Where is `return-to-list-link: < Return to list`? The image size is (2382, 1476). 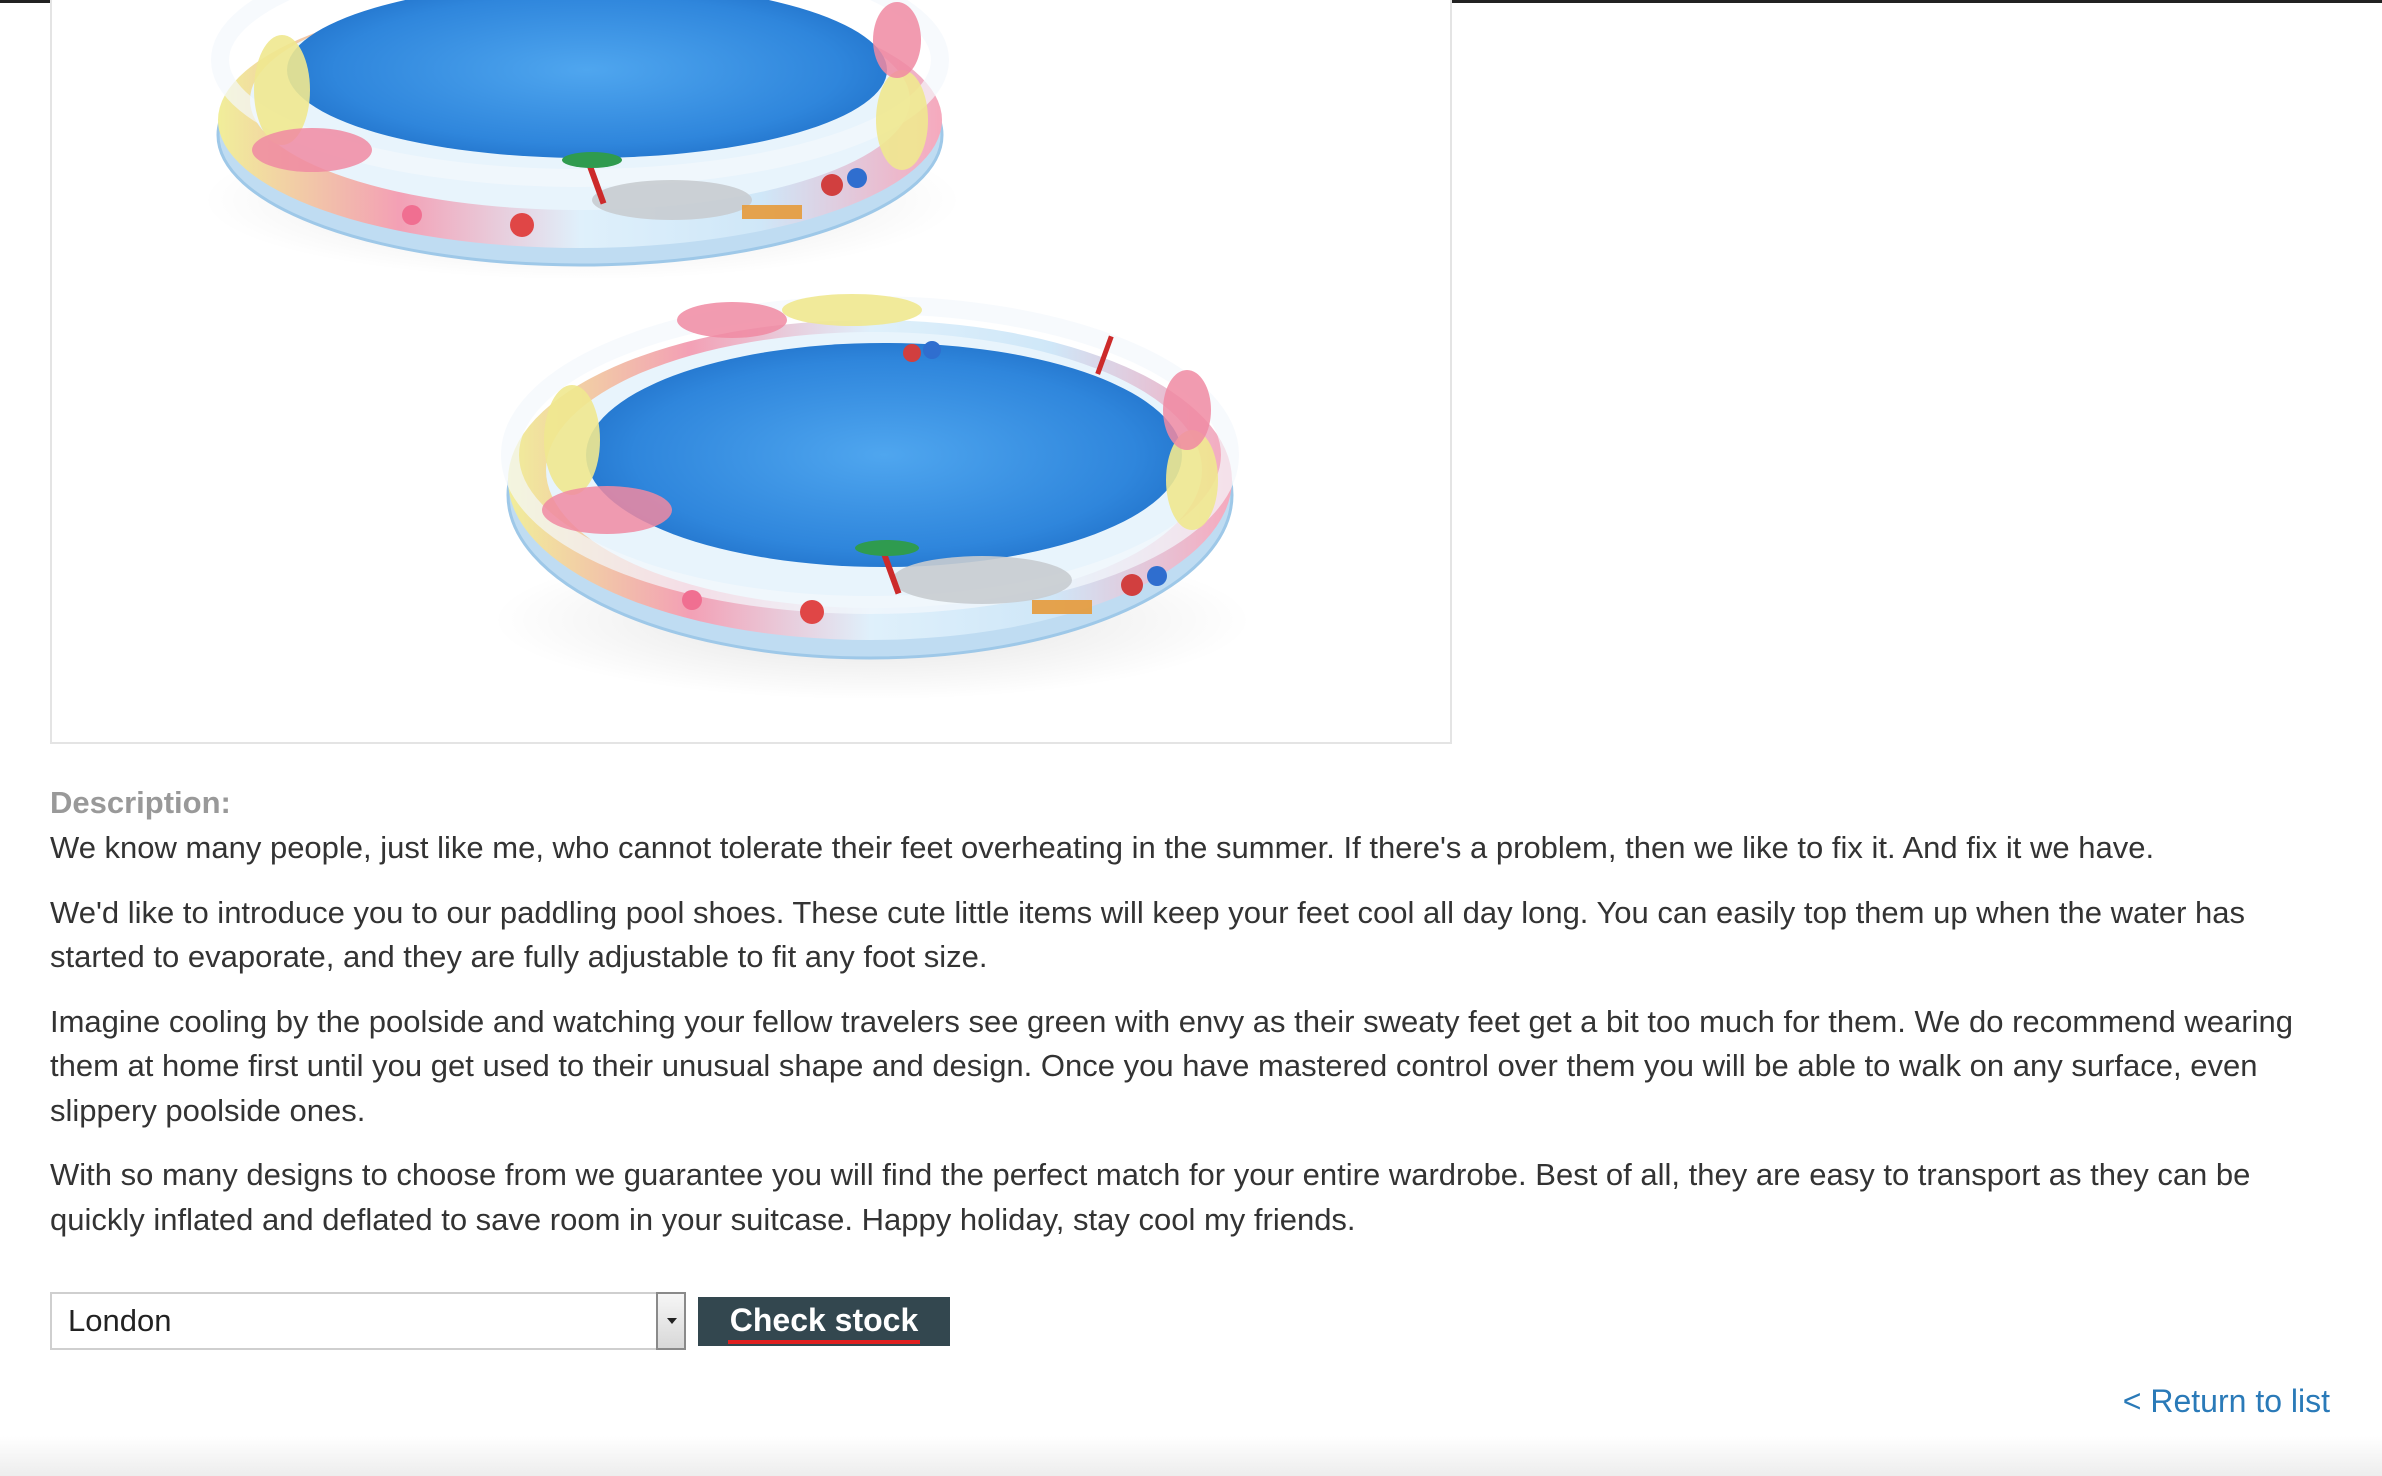 return-to-list-link: < Return to list is located at coordinates (2226, 1401).